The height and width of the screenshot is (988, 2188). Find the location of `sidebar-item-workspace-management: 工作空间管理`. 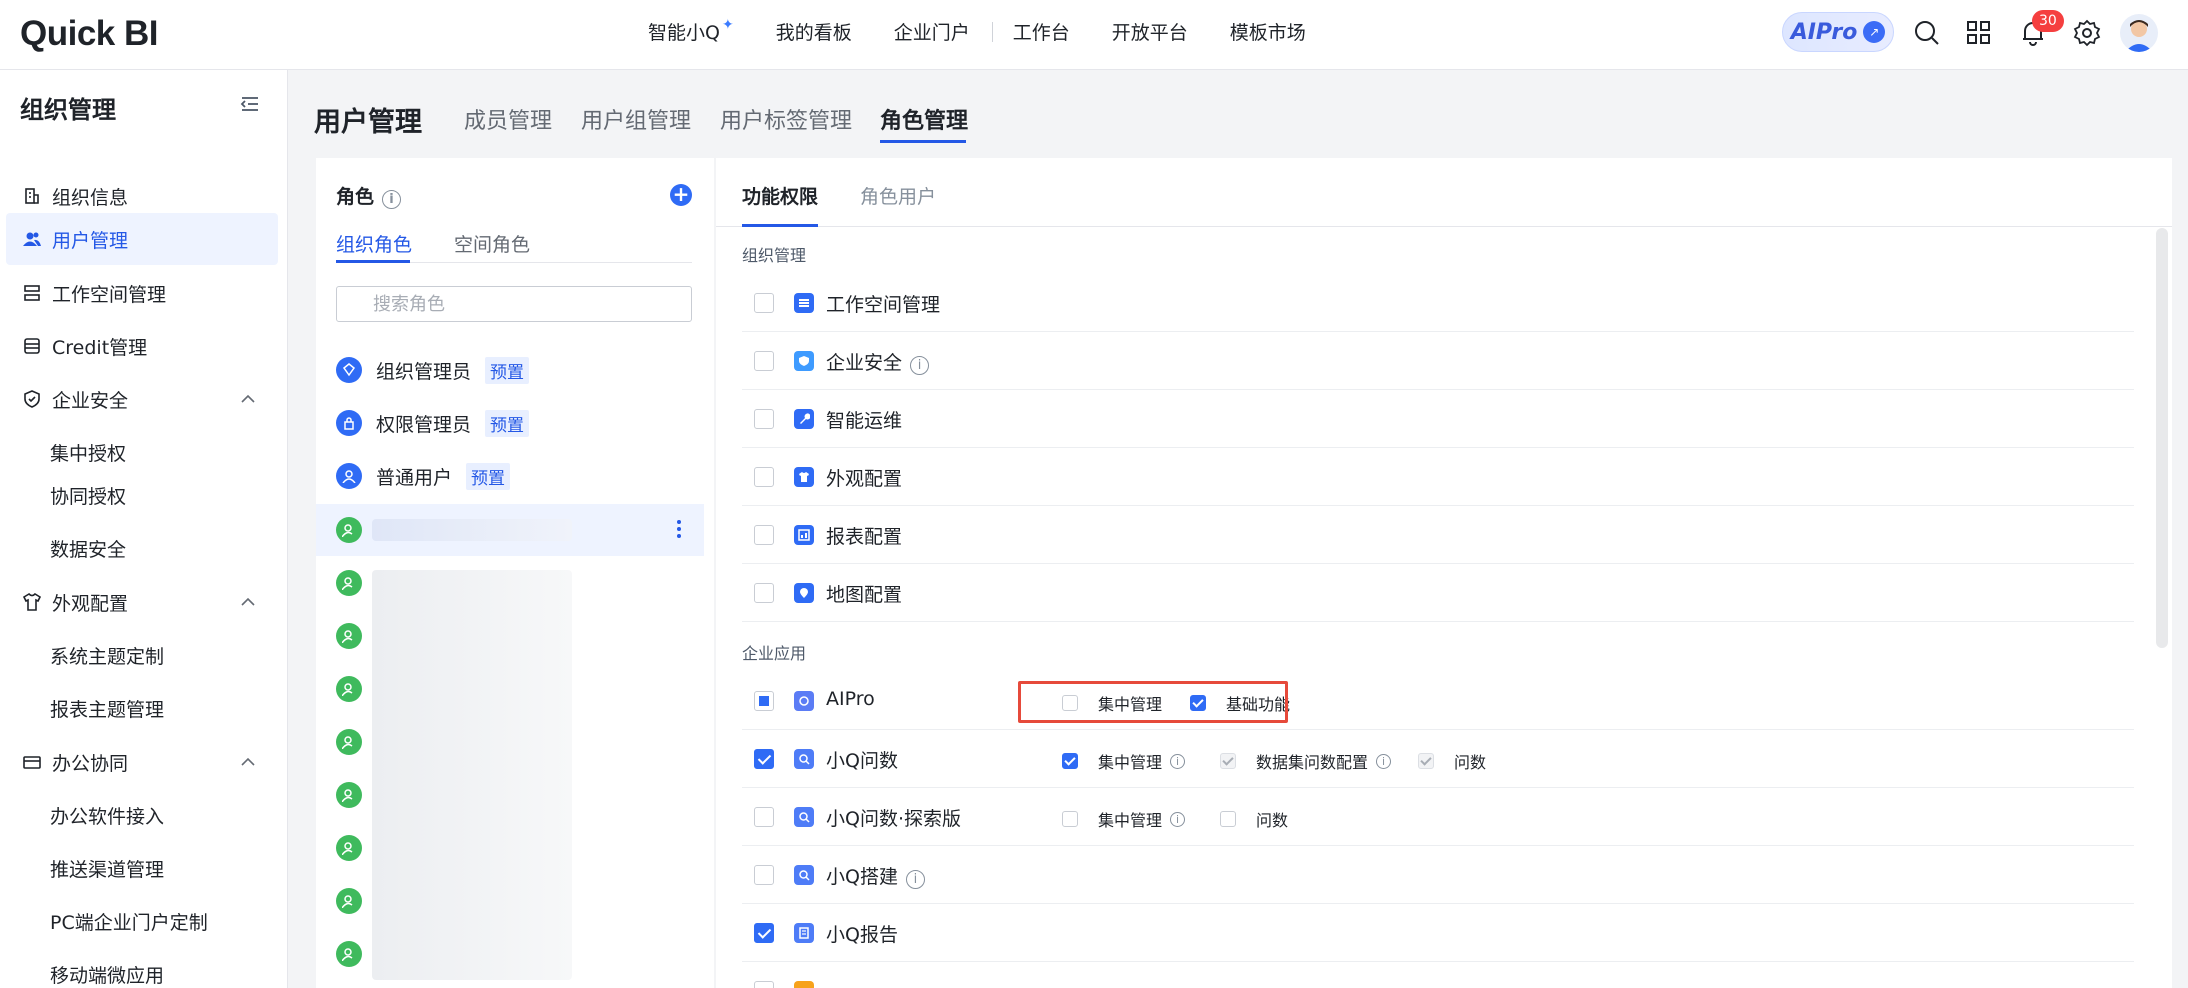

sidebar-item-workspace-management: 工作空间管理 is located at coordinates (142, 293).